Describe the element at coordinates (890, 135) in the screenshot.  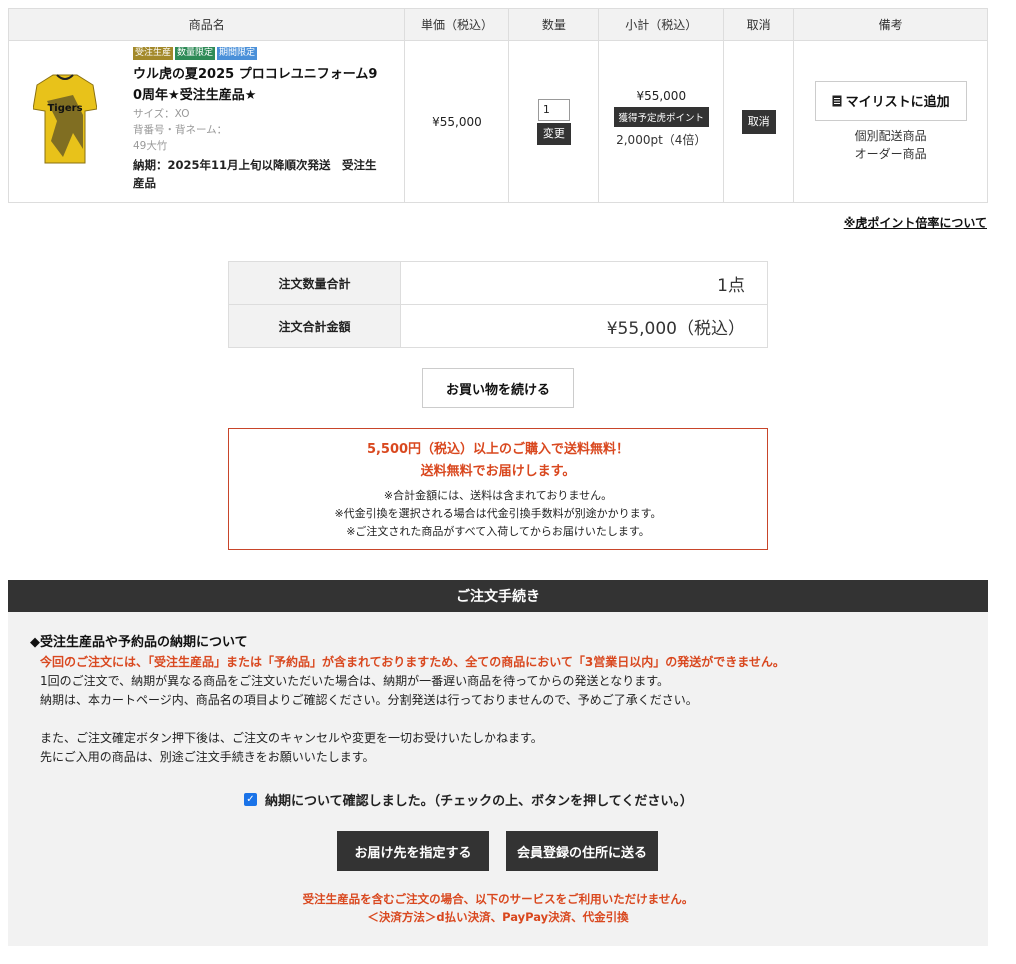
I see `note-individual-shipping: 個別配送商品` at that location.